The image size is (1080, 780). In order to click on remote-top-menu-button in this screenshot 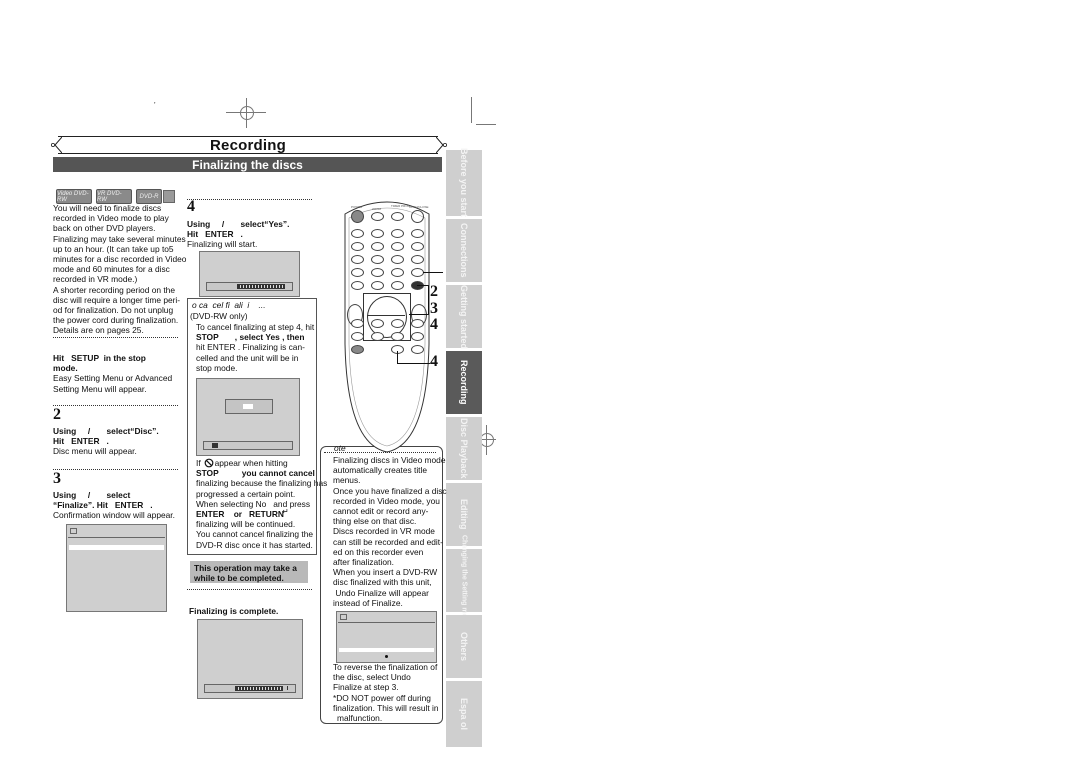, I will do `click(357, 285)`.